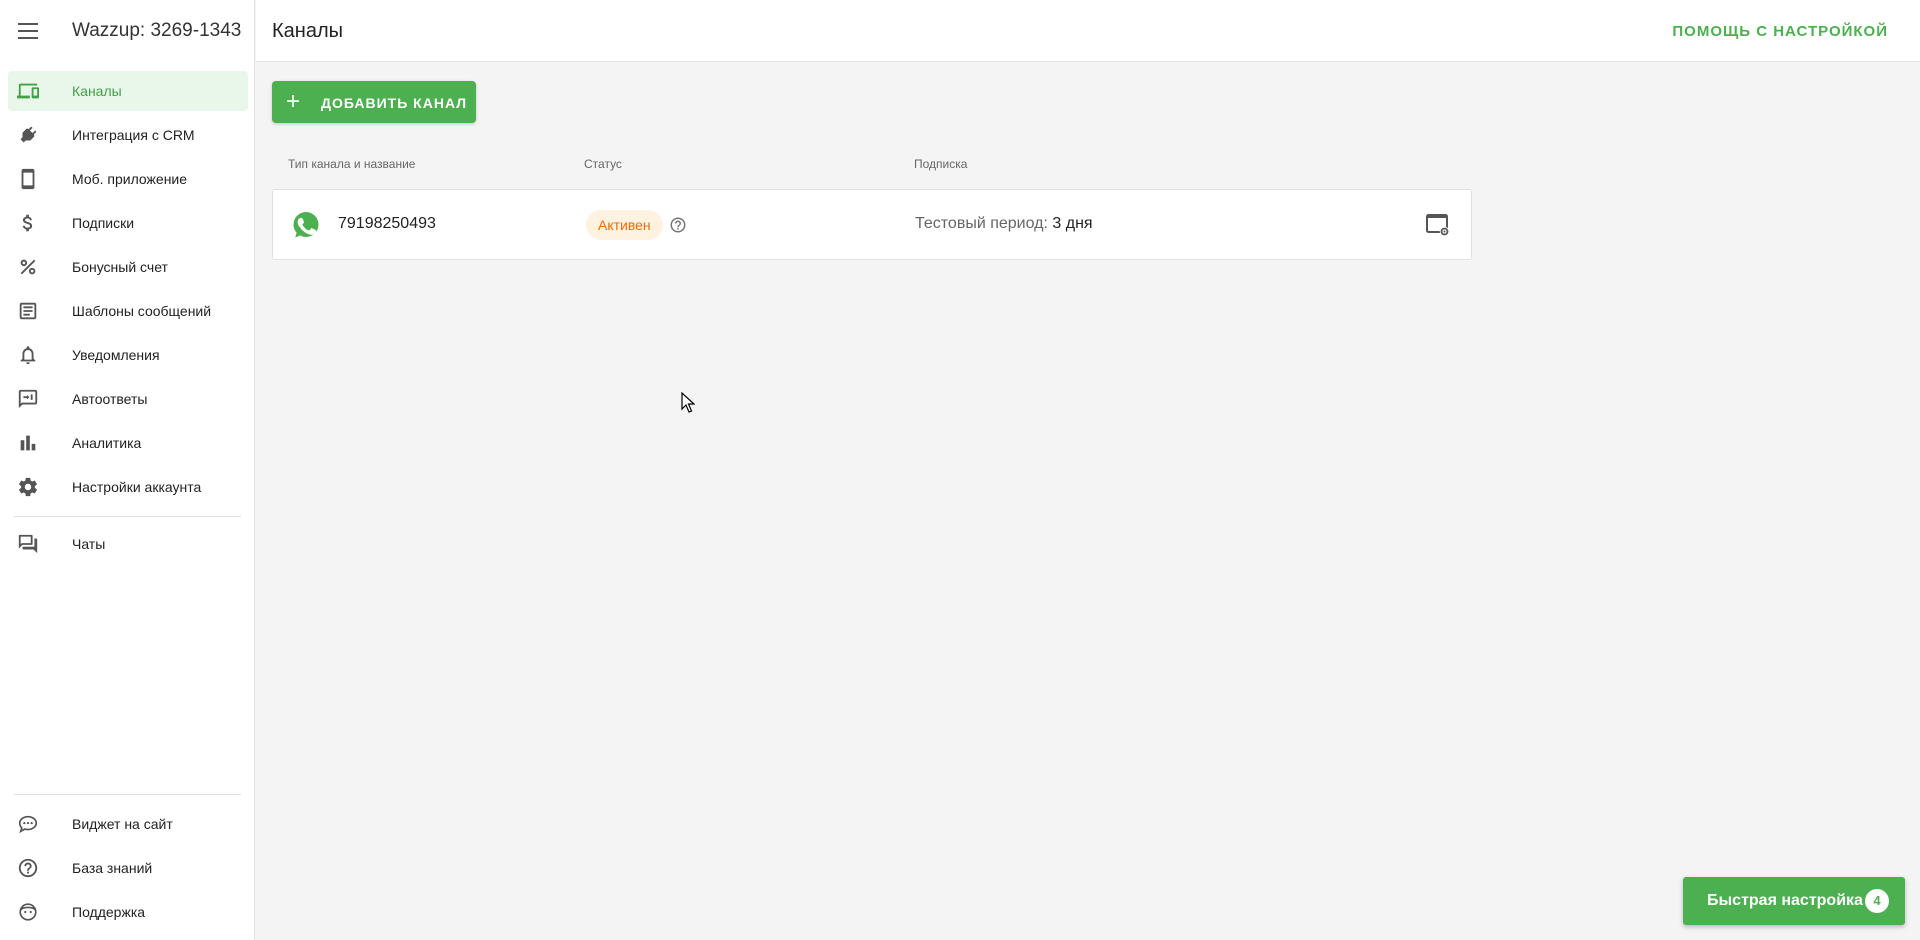  What do you see at coordinates (307, 31) in the screenshot?
I see `page-title: Каналы` at bounding box center [307, 31].